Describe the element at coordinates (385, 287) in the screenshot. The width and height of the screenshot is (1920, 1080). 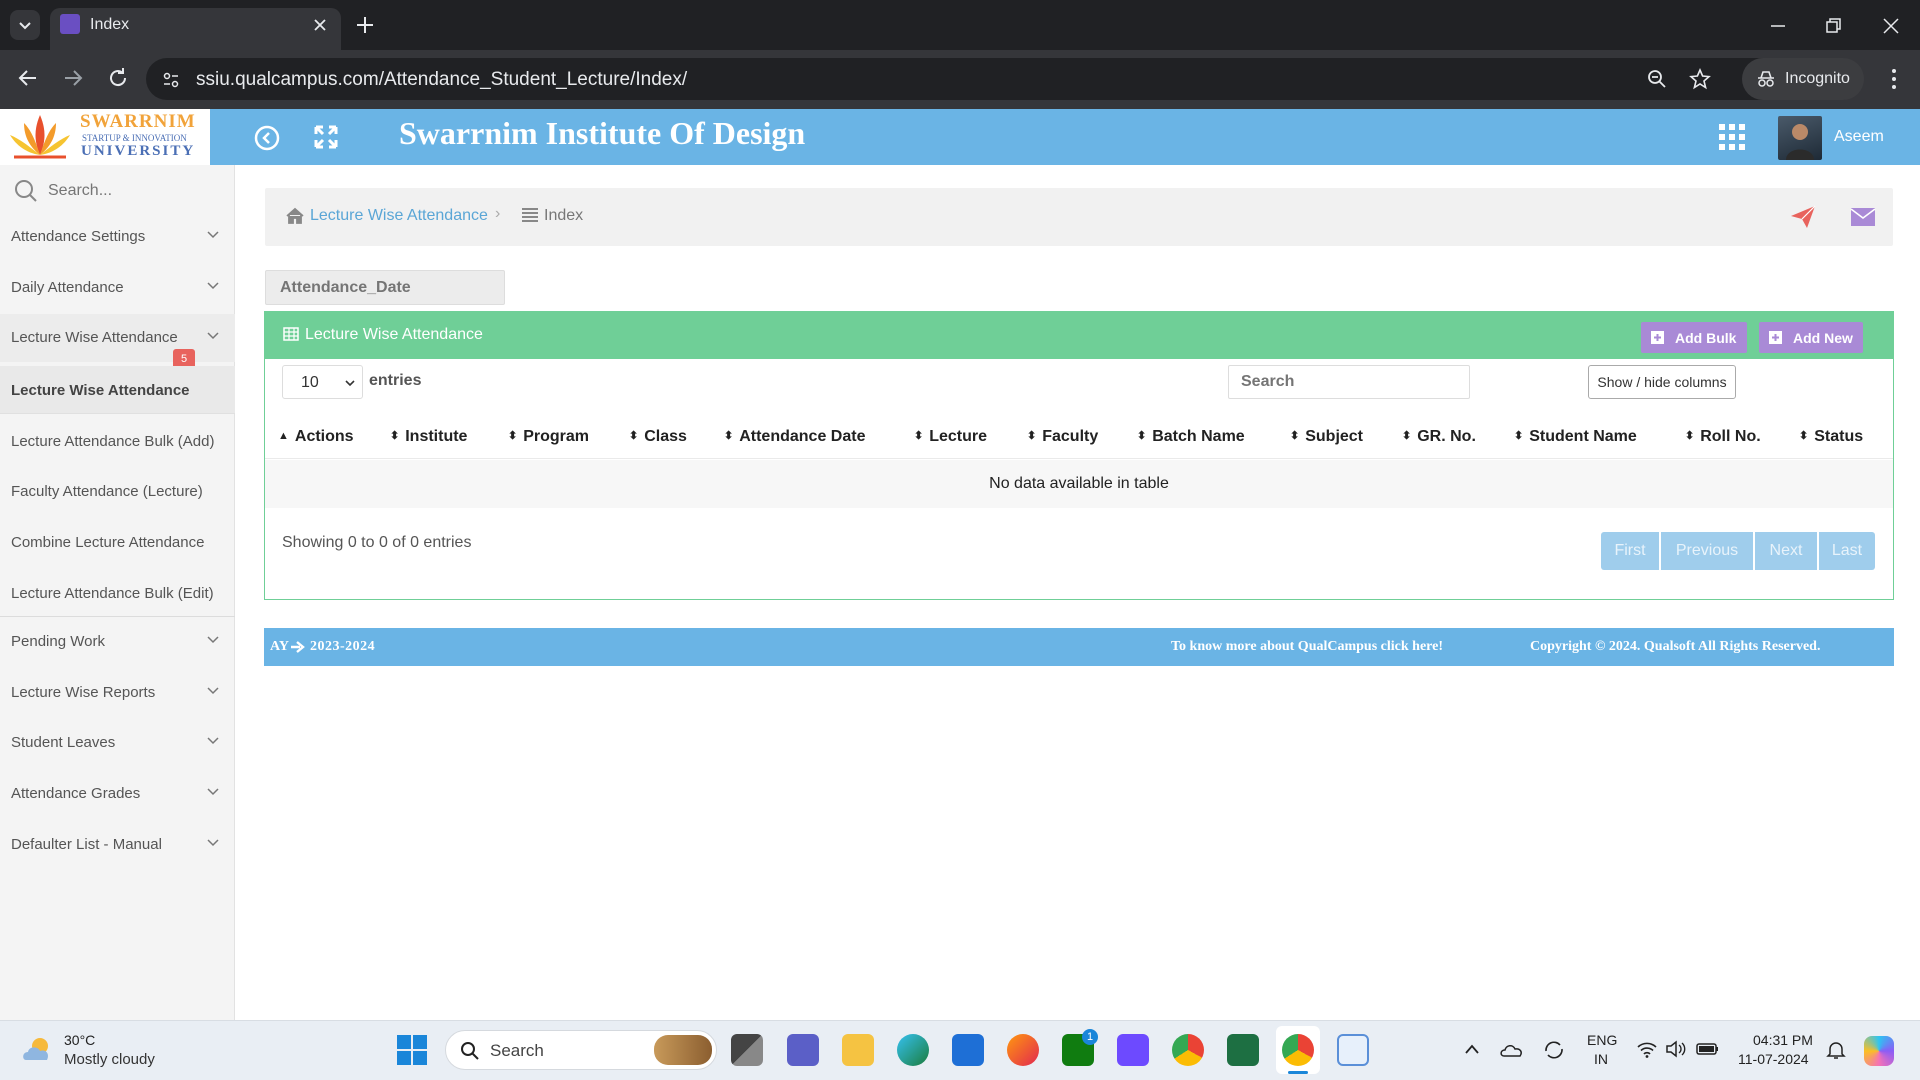
I see `attendance-date-filter` at that location.